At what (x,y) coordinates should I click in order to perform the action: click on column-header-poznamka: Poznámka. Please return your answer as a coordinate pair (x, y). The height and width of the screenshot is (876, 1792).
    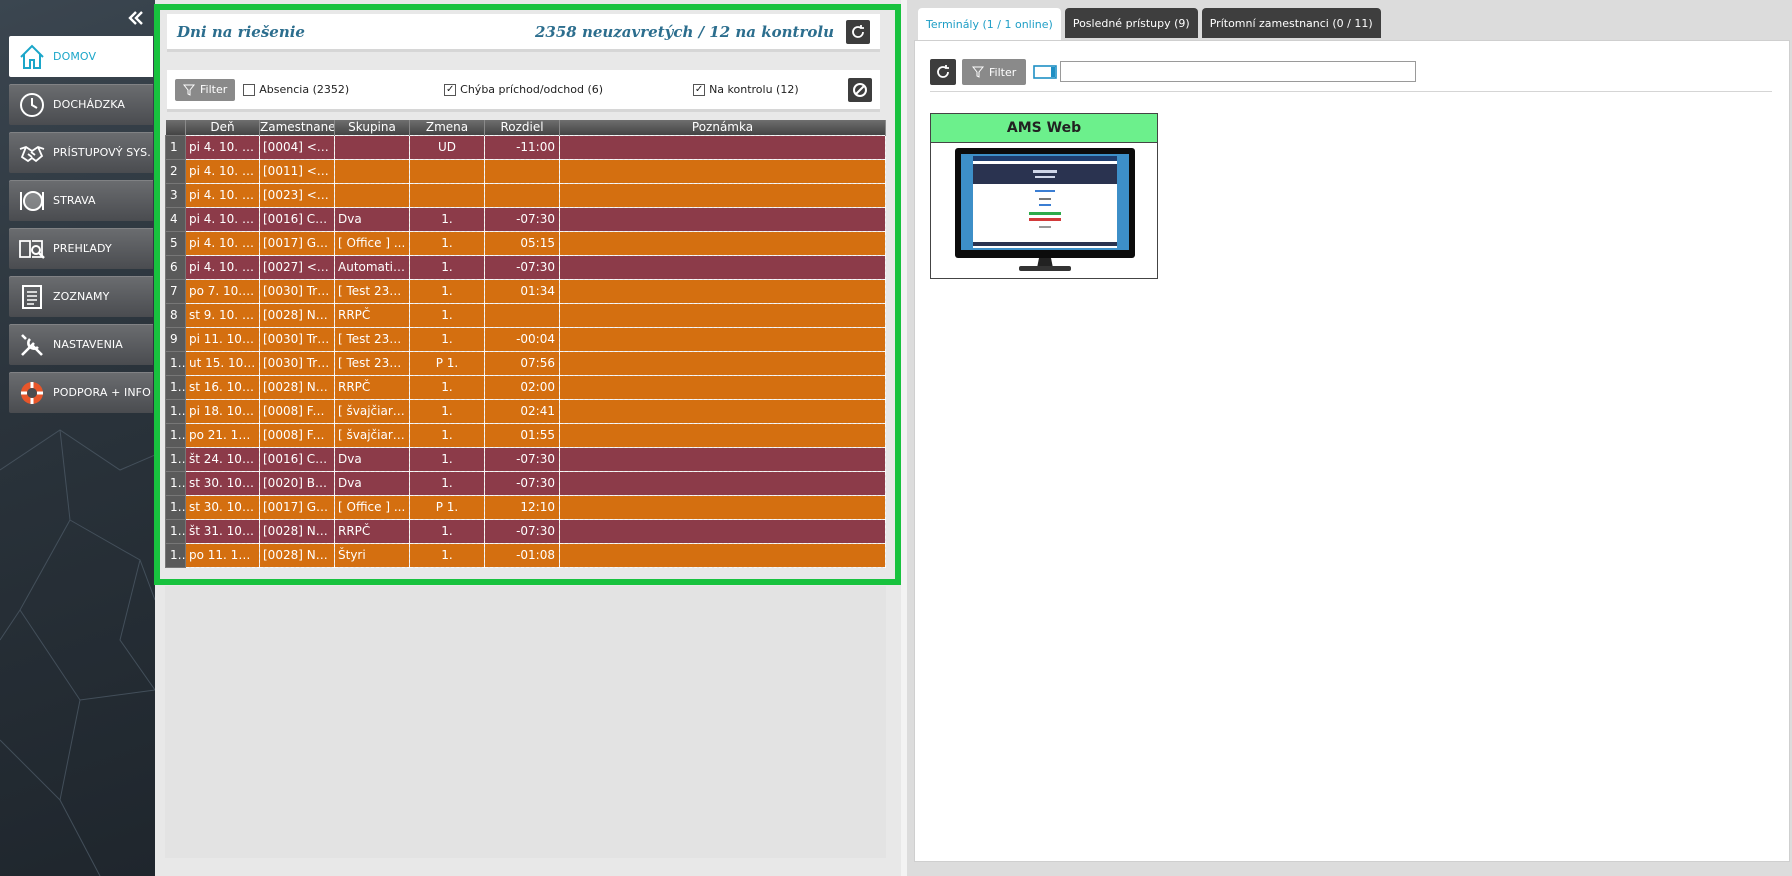
    Looking at the image, I should click on (722, 127).